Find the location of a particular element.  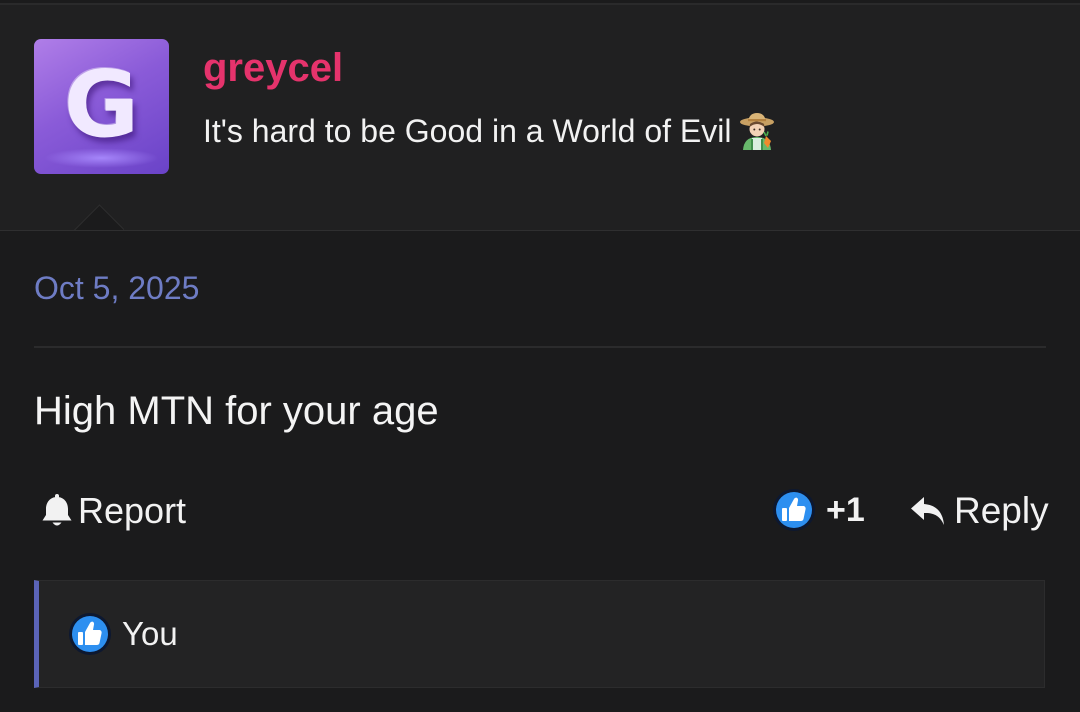

bell-icon is located at coordinates (57, 510).